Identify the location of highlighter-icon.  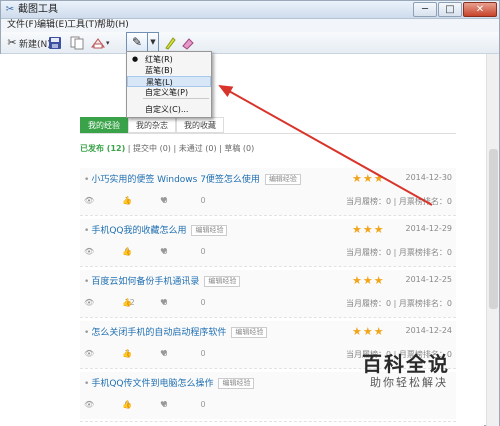
(170, 43).